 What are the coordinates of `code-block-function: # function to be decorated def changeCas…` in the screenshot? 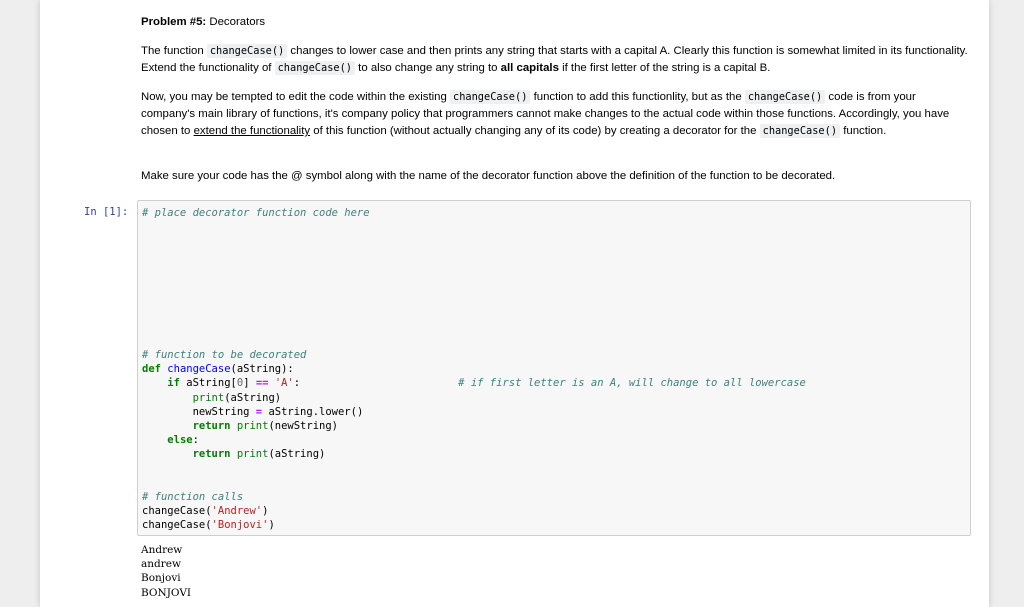 It's located at (474, 405).